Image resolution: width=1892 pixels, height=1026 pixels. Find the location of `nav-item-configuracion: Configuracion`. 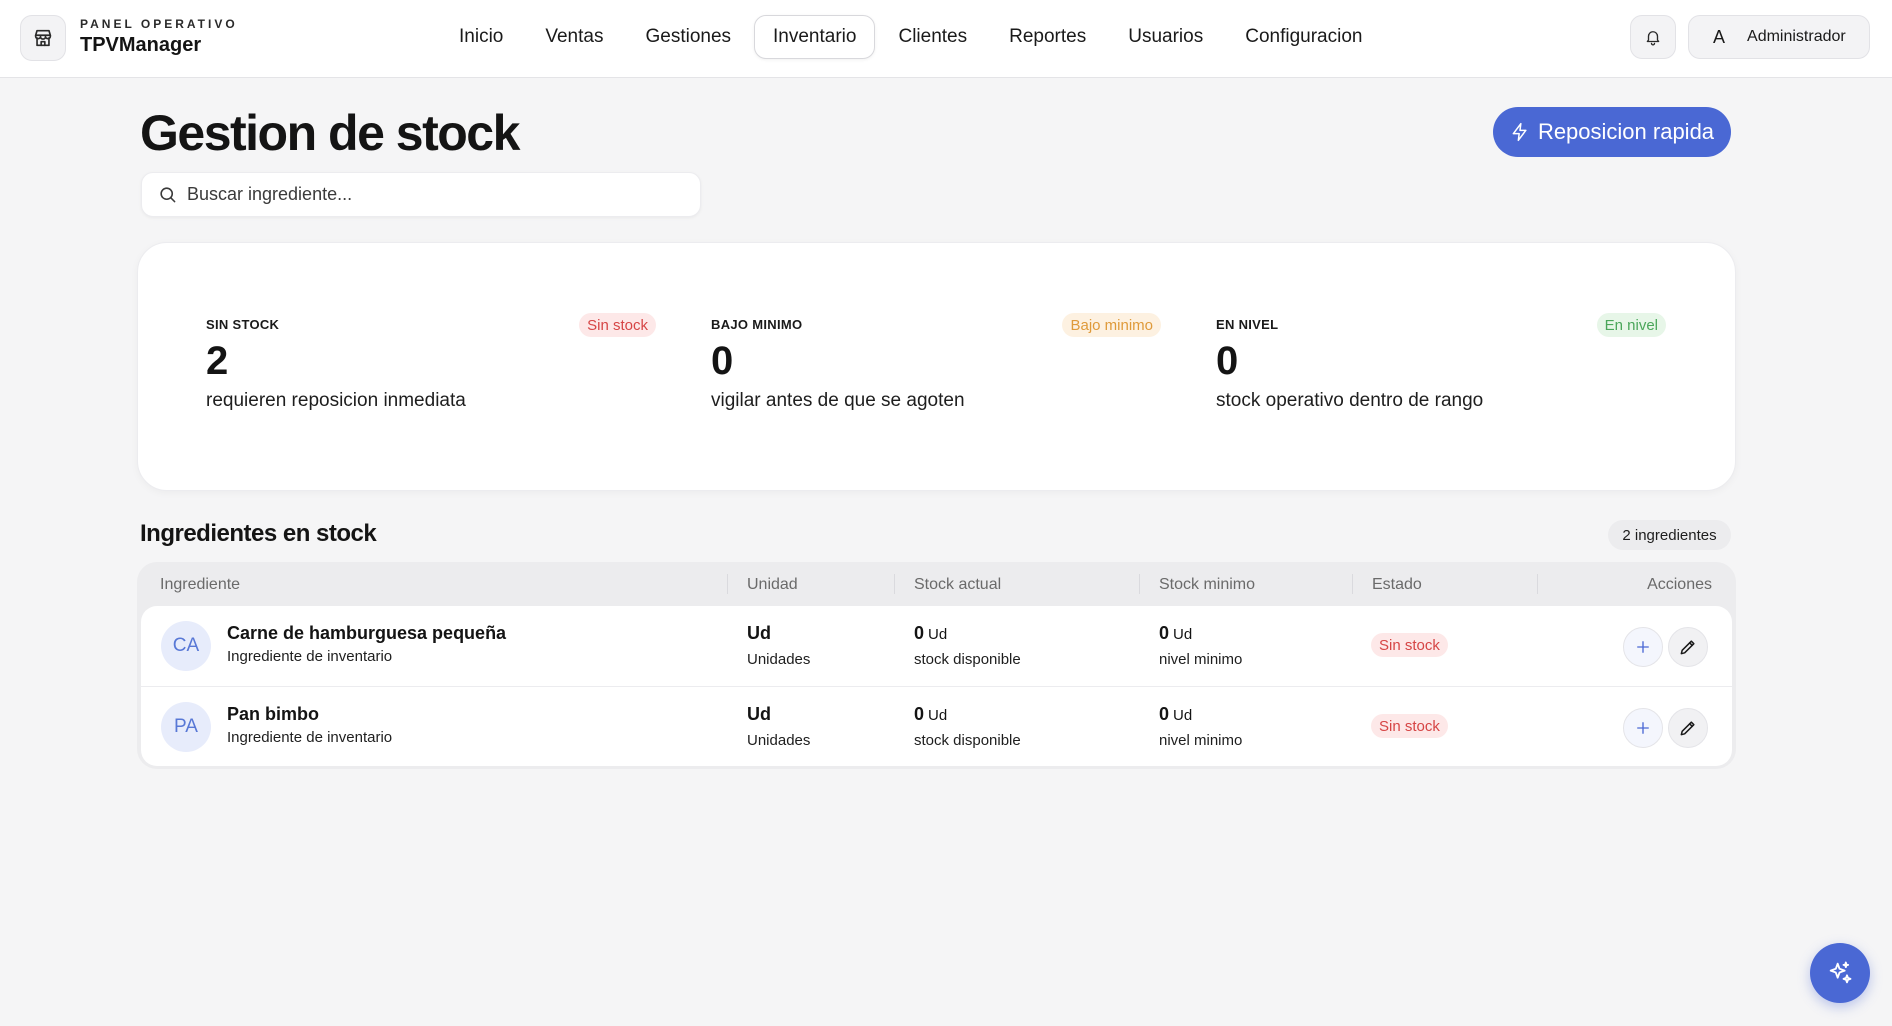

nav-item-configuracion: Configuracion is located at coordinates (1303, 37).